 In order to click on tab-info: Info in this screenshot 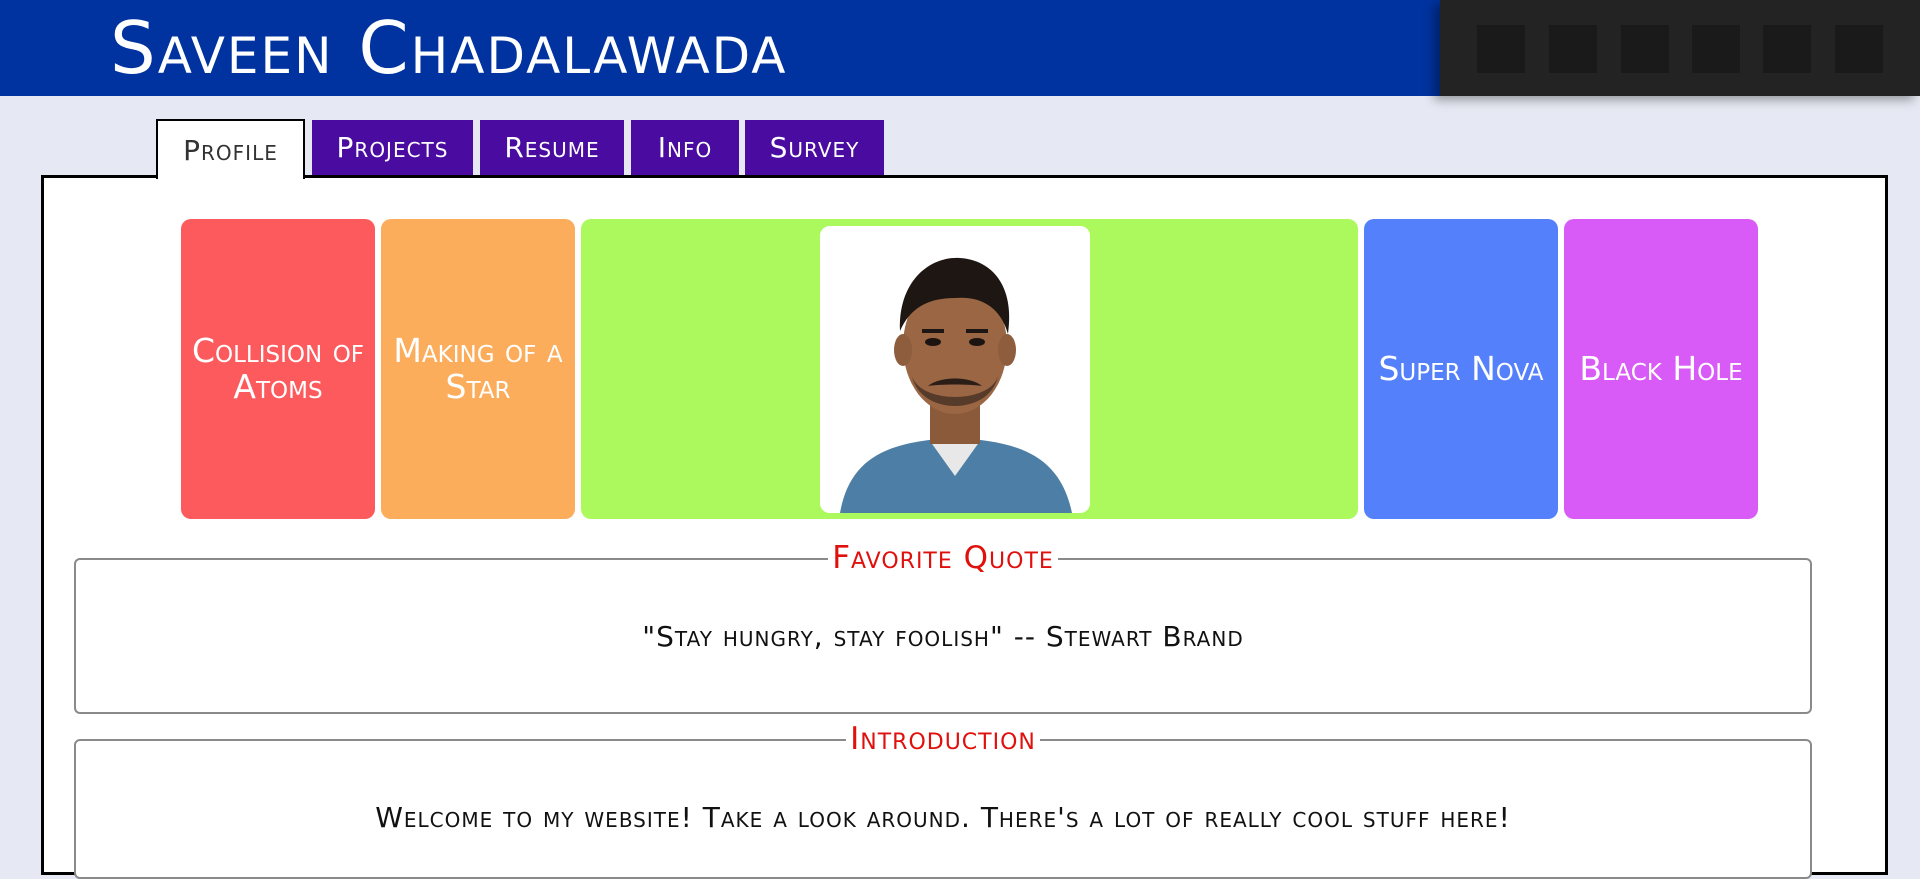, I will do `click(685, 147)`.